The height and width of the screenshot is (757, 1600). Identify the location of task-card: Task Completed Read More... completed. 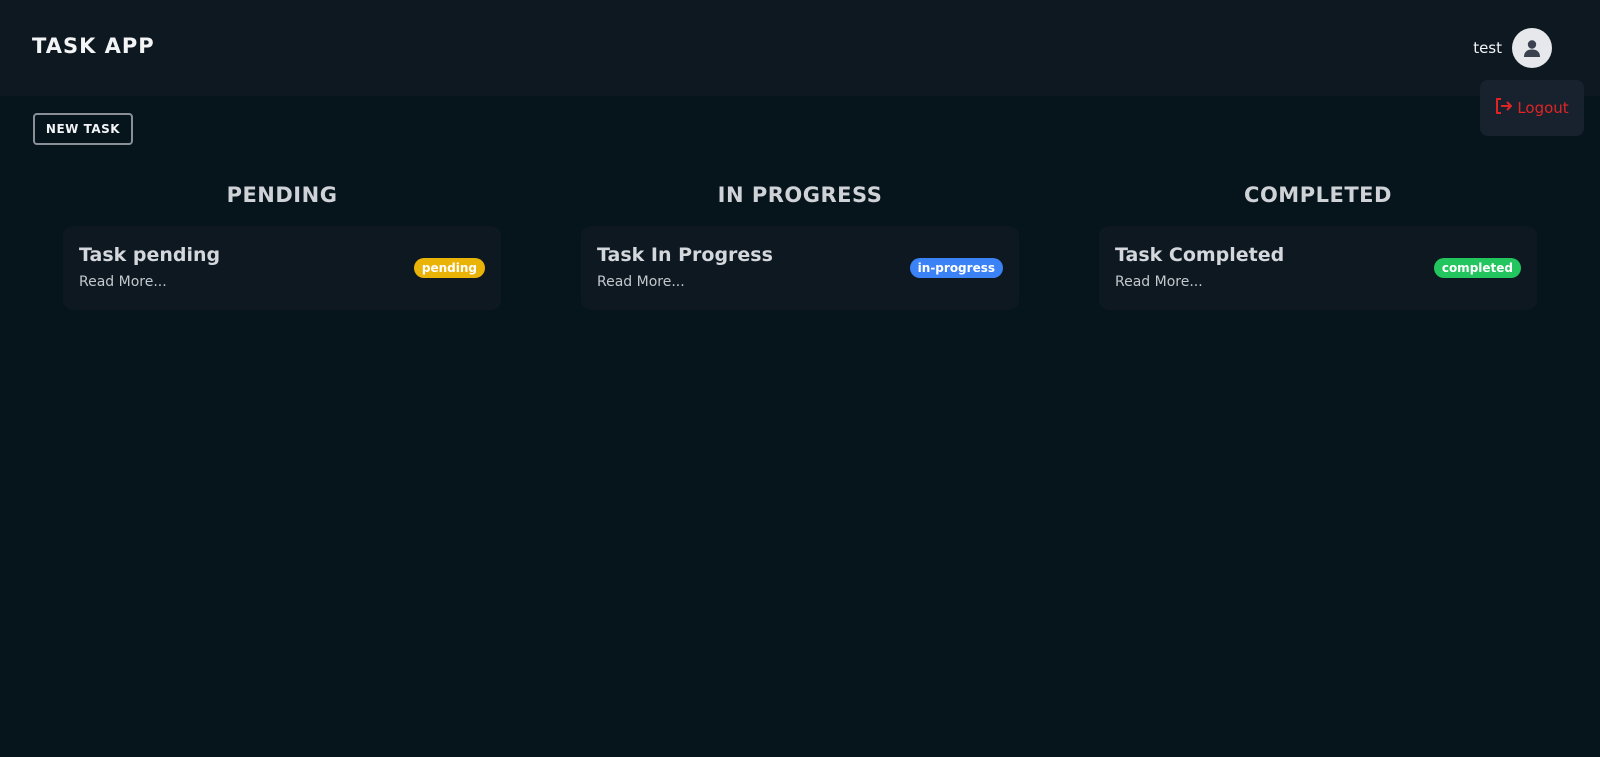
(1318, 268).